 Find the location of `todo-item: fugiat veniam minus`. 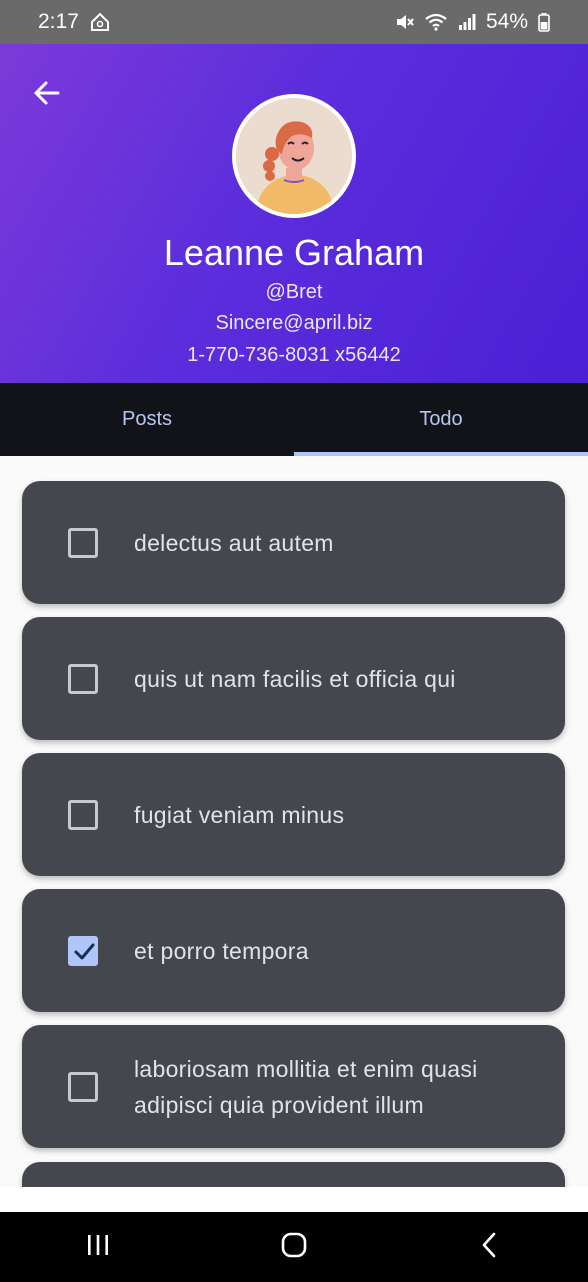

todo-item: fugiat veniam minus is located at coordinates (293, 814).